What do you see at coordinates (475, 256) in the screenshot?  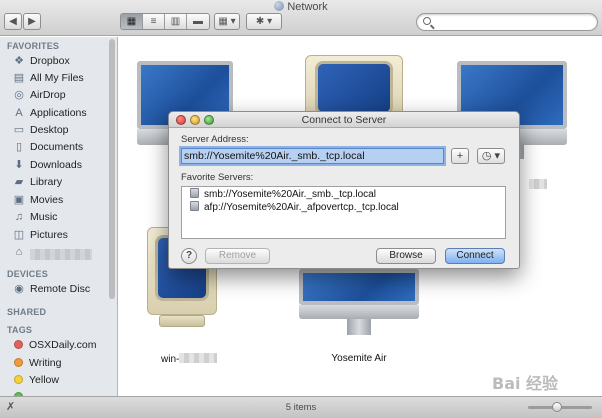 I see `connect-button: Connect` at bounding box center [475, 256].